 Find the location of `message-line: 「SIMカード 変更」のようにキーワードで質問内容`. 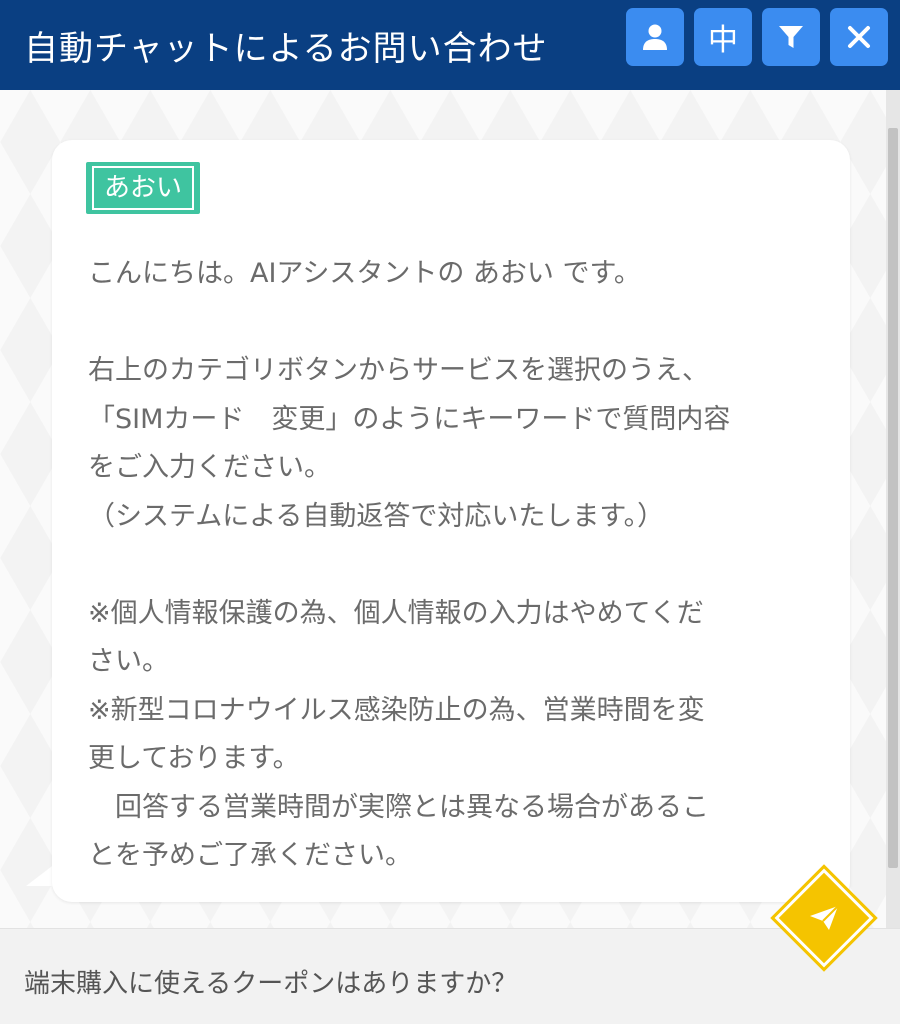

message-line: 「SIMカード 変更」のようにキーワードで質問内容 is located at coordinates (409, 419).